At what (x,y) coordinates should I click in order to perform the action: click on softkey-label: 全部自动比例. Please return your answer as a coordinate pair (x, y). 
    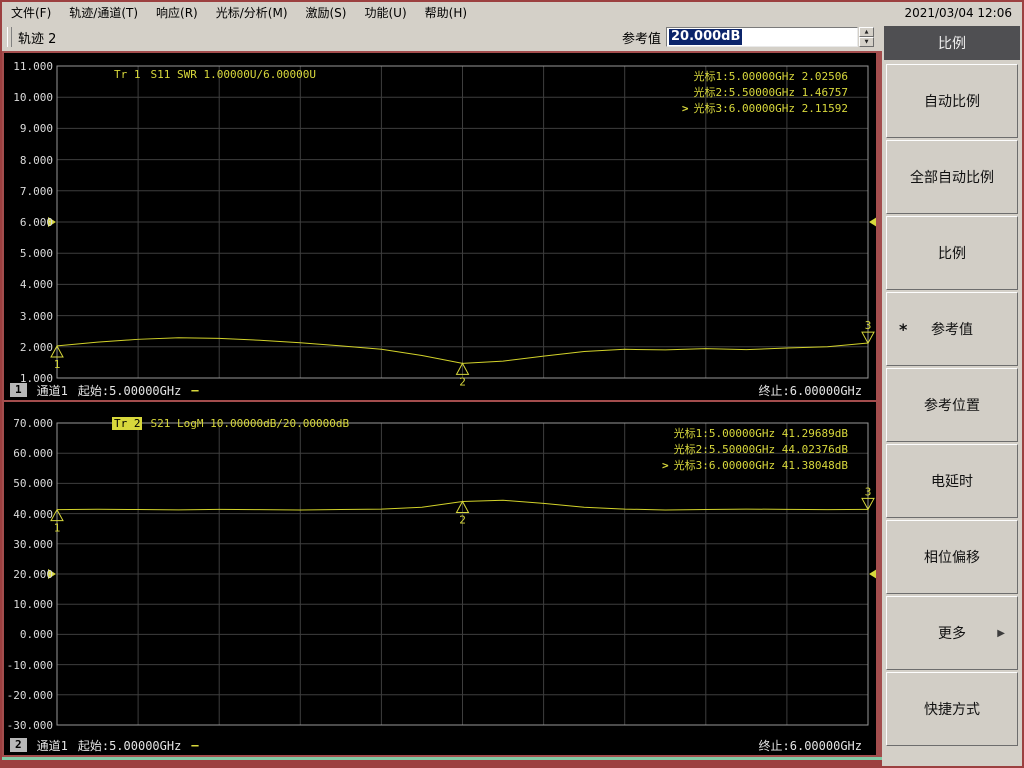
    Looking at the image, I should click on (952, 178).